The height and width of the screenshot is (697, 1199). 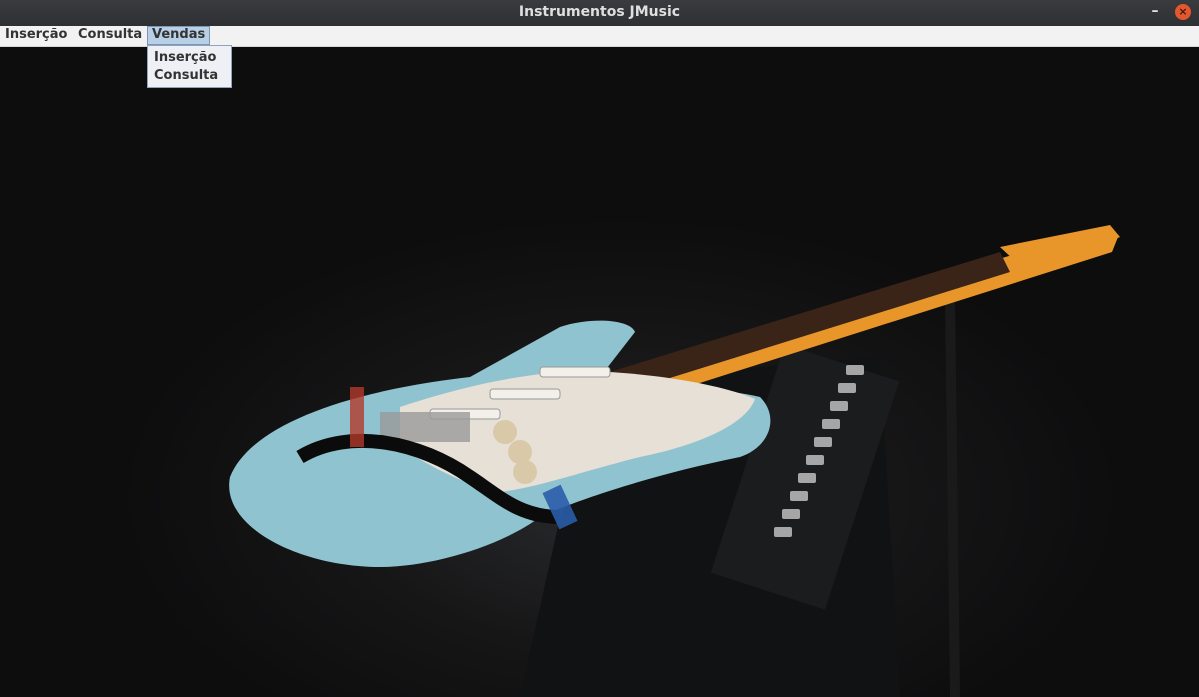 What do you see at coordinates (179, 35) in the screenshot?
I see `menu-vendas: Vendas` at bounding box center [179, 35].